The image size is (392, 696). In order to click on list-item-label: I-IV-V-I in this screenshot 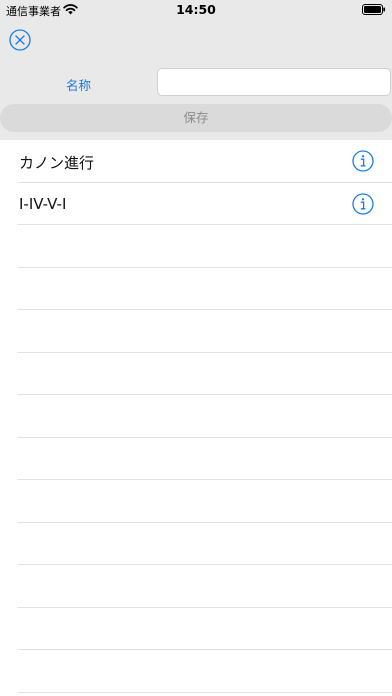, I will do `click(43, 203)`.